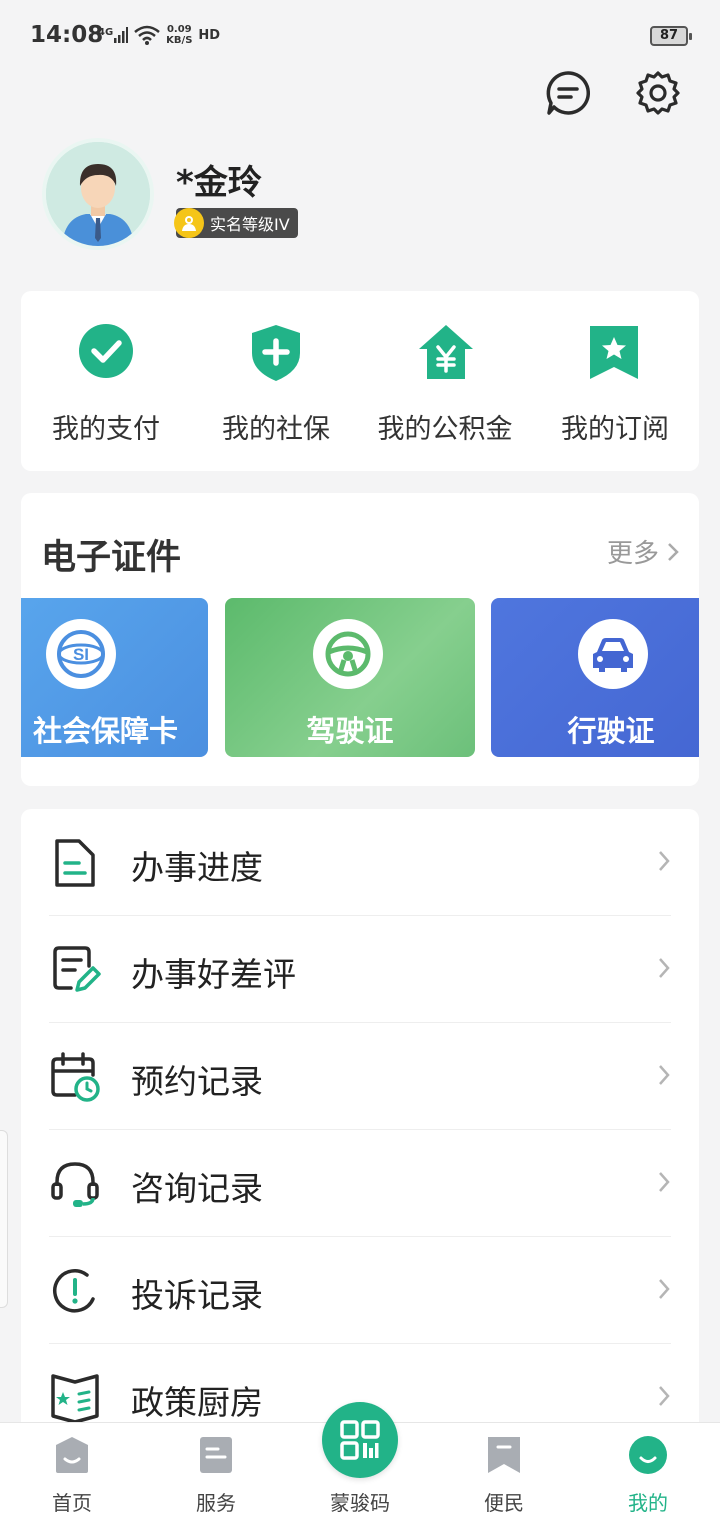  Describe the element at coordinates (189, 223) in the screenshot. I see `verified-user-icon` at that location.